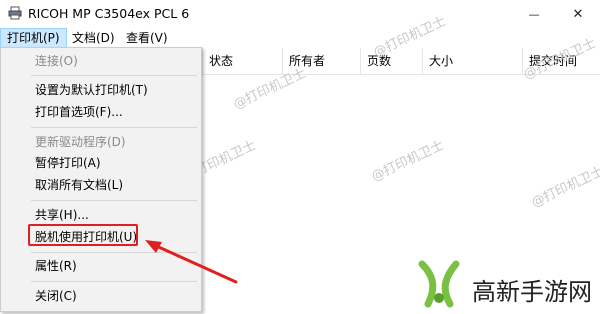 This screenshot has width=600, height=314. I want to click on brand-name: 高新手游网, so click(532, 292).